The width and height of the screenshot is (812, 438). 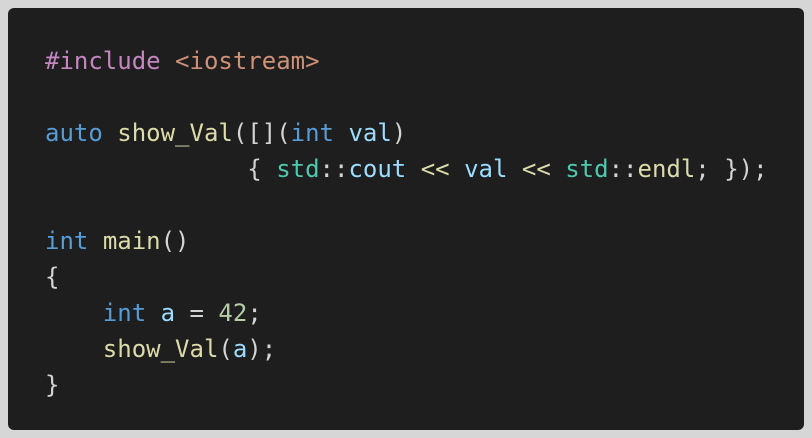 What do you see at coordinates (74, 133) in the screenshot?
I see `code-token: auto` at bounding box center [74, 133].